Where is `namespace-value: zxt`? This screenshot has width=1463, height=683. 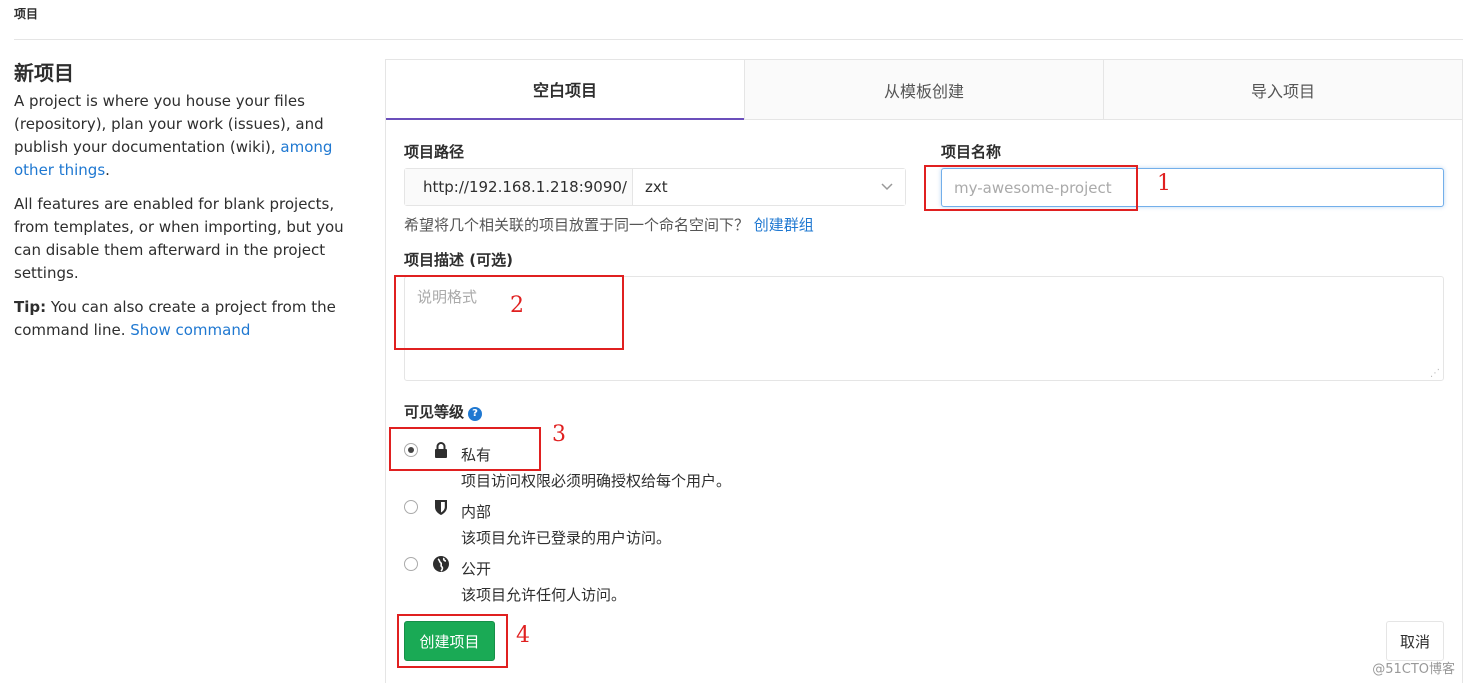
namespace-value: zxt is located at coordinates (656, 187).